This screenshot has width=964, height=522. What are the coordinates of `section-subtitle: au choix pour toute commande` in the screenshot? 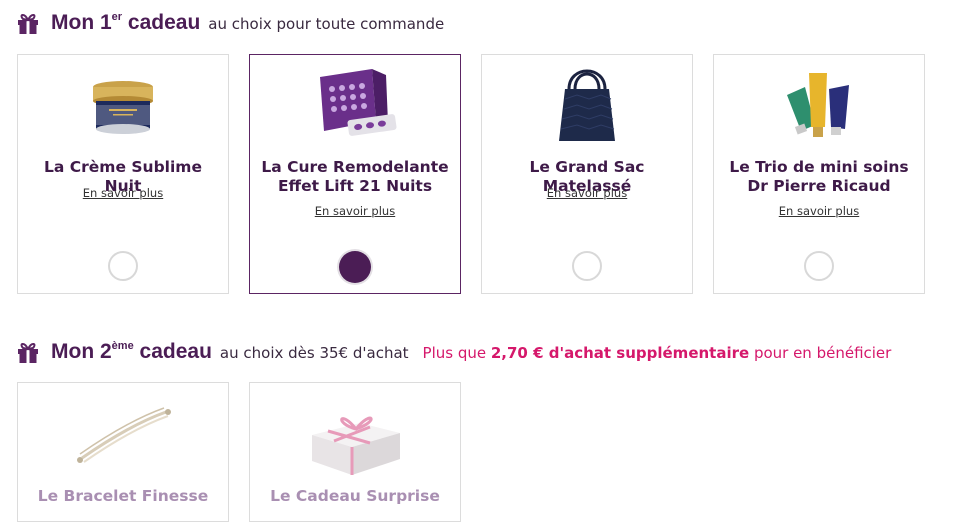 It's located at (326, 24).